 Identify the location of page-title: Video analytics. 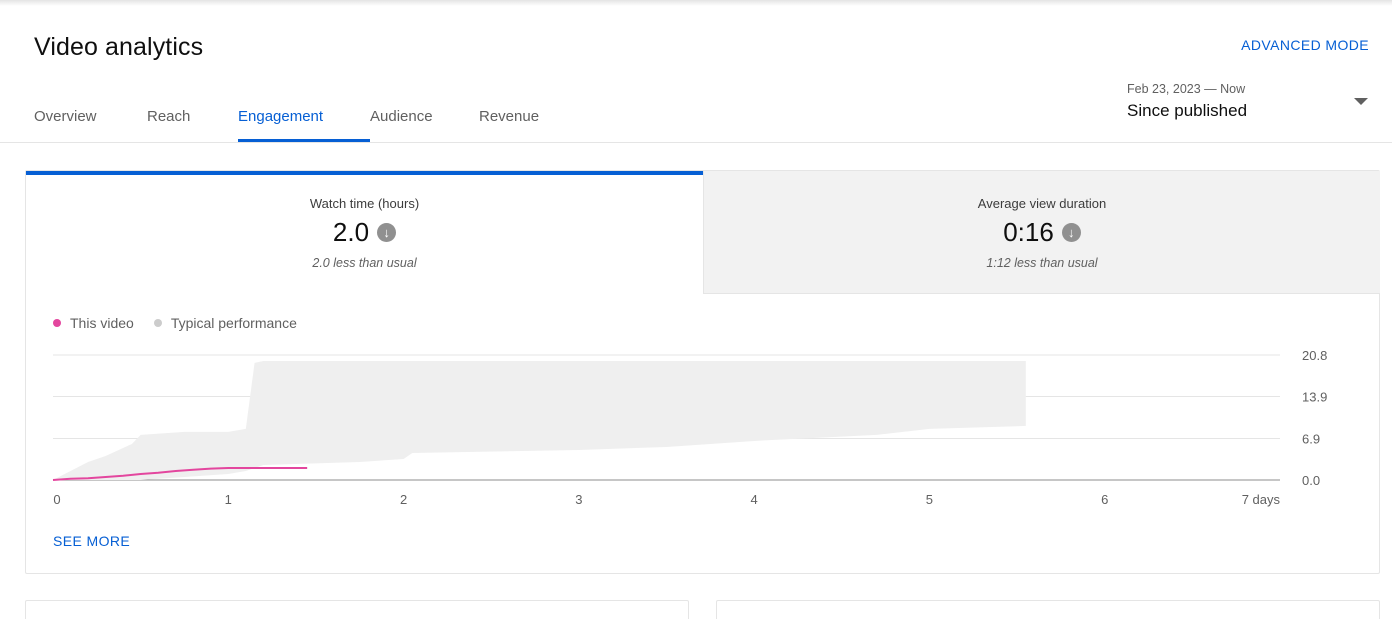
(119, 47).